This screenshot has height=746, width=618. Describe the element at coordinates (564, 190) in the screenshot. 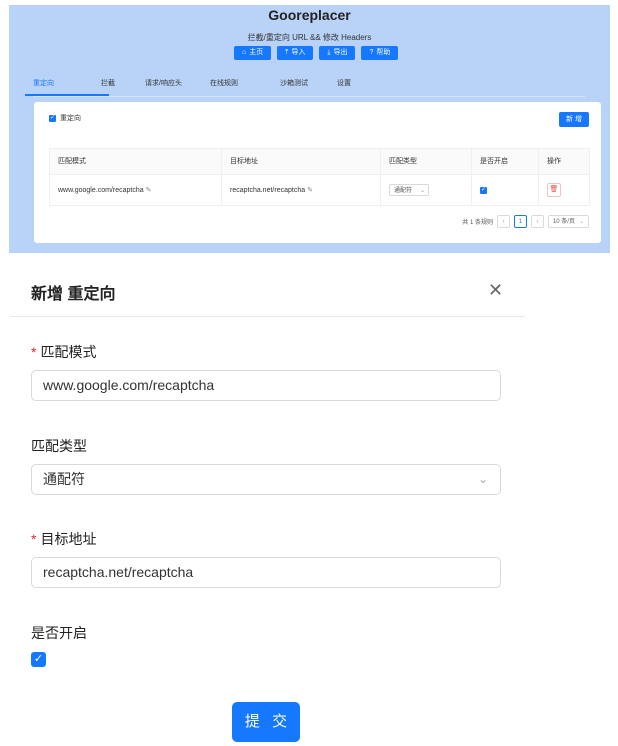

I see `row-actions: 🗑` at that location.